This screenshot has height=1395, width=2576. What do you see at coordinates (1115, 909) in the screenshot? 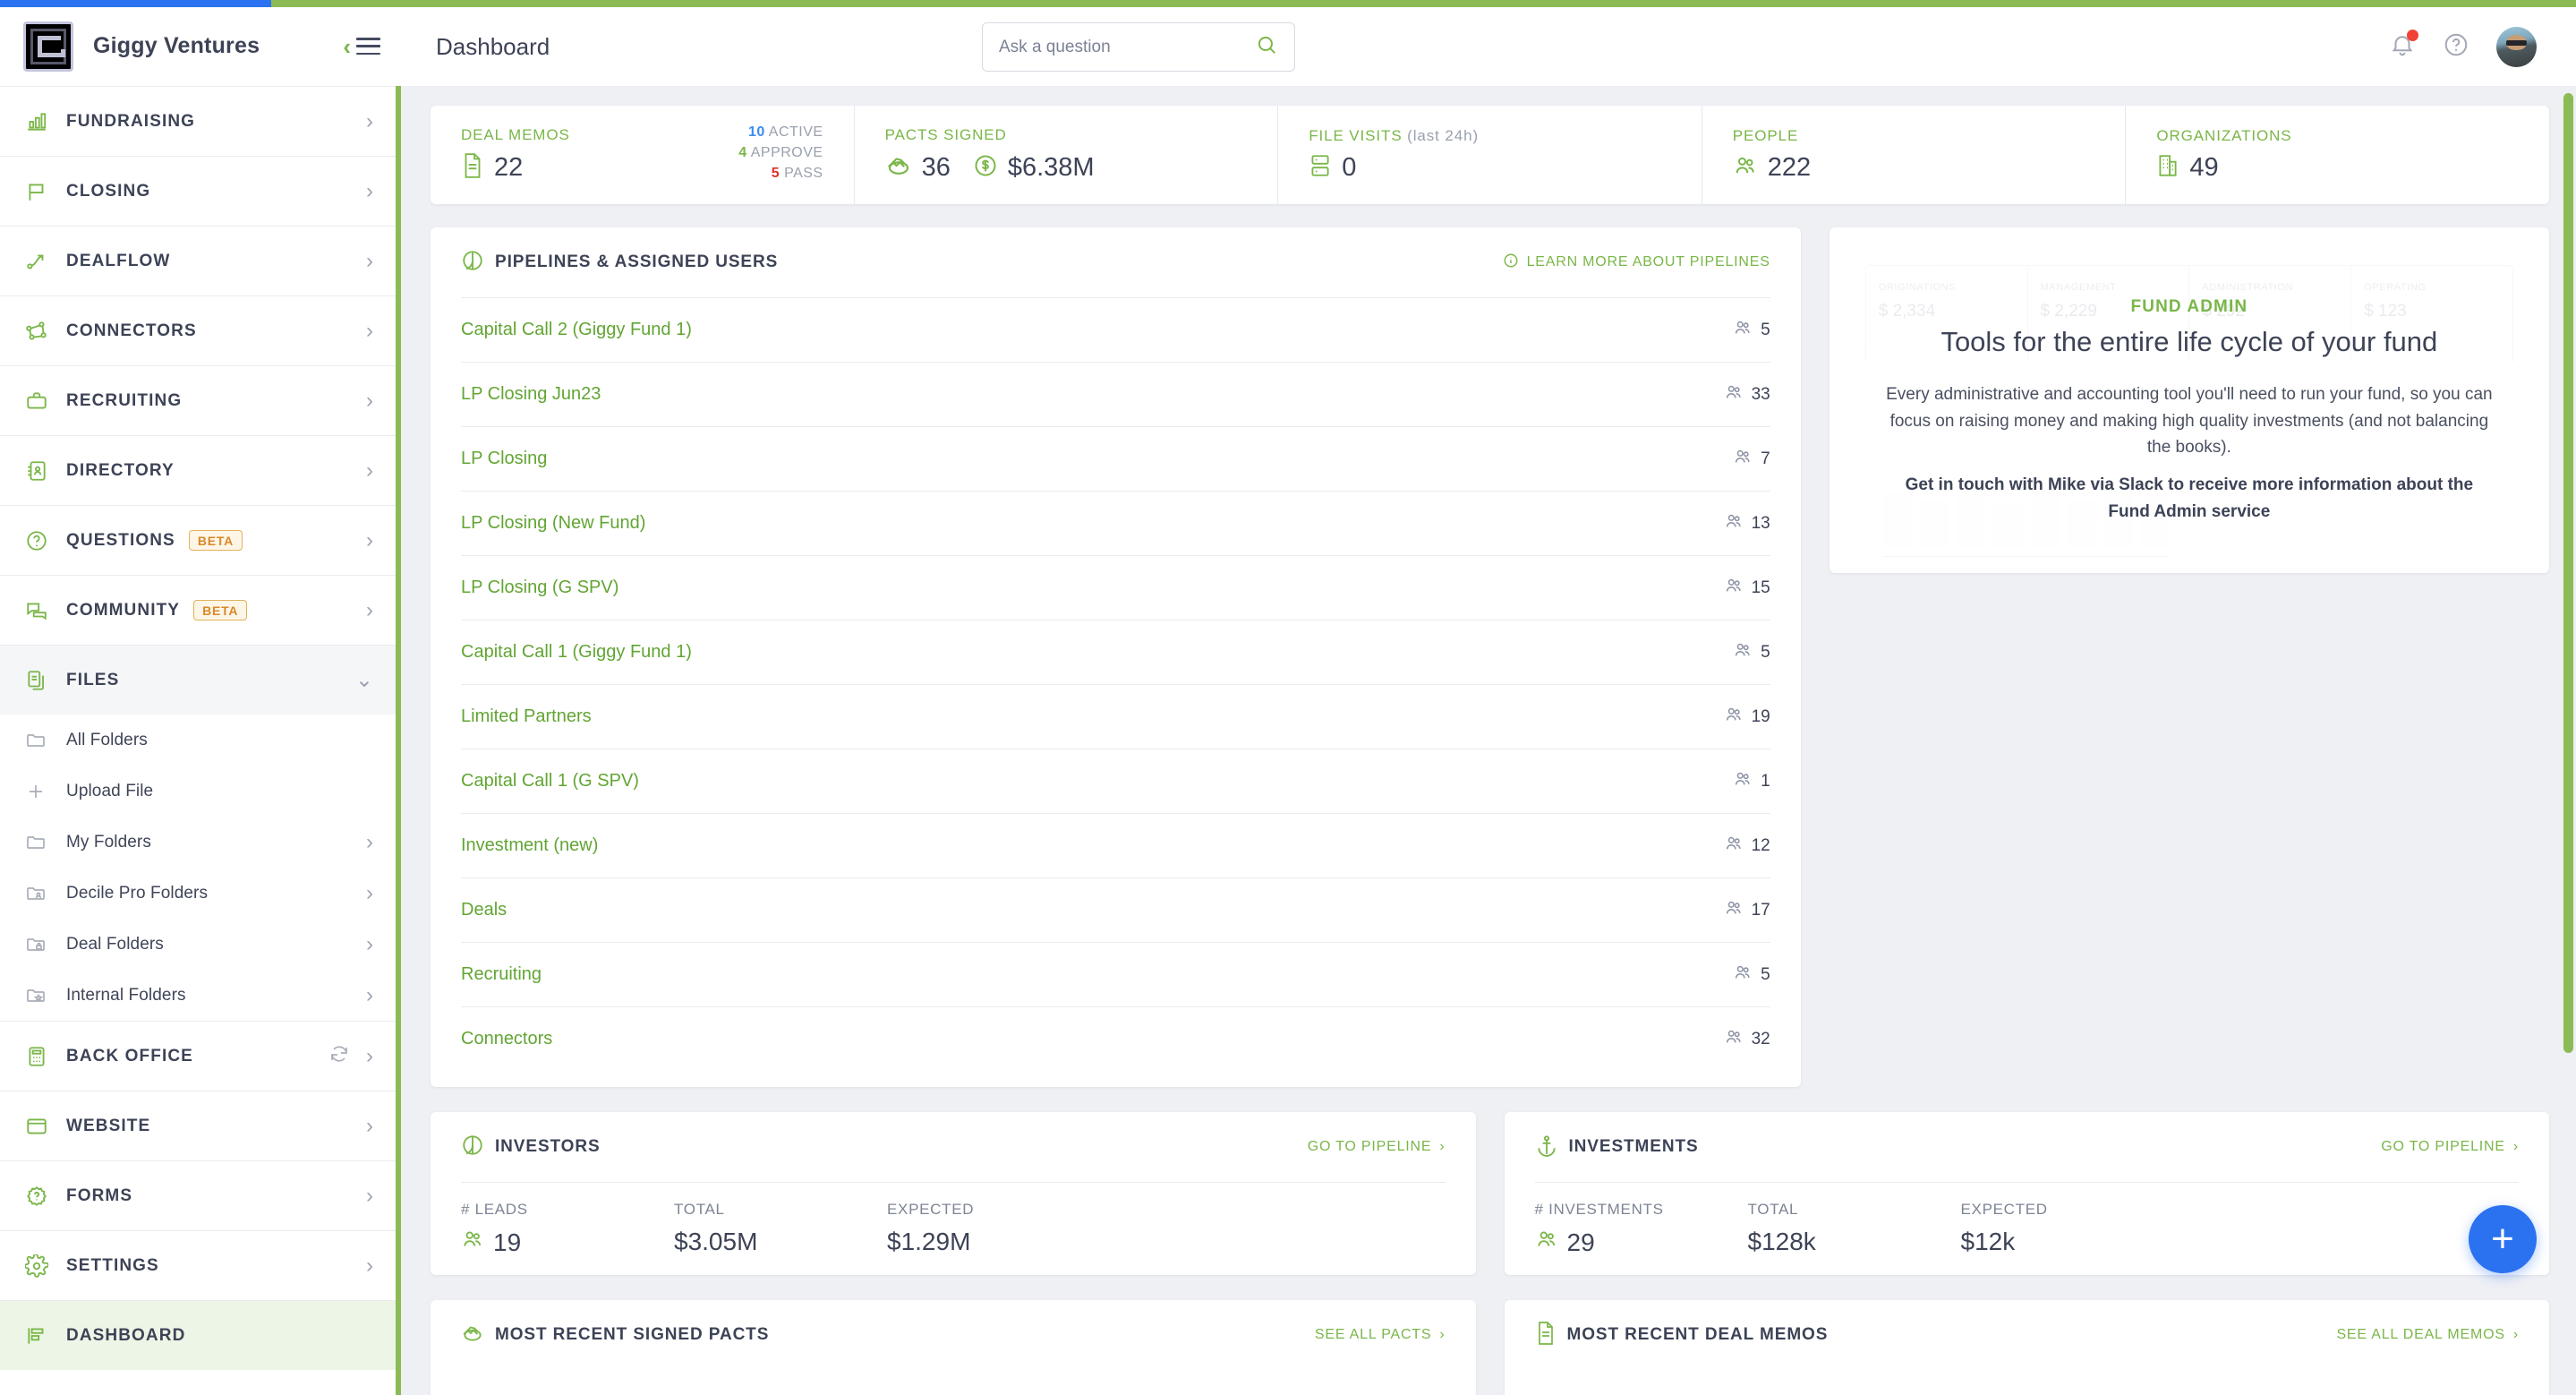
I see `table-row: Deals 17` at bounding box center [1115, 909].